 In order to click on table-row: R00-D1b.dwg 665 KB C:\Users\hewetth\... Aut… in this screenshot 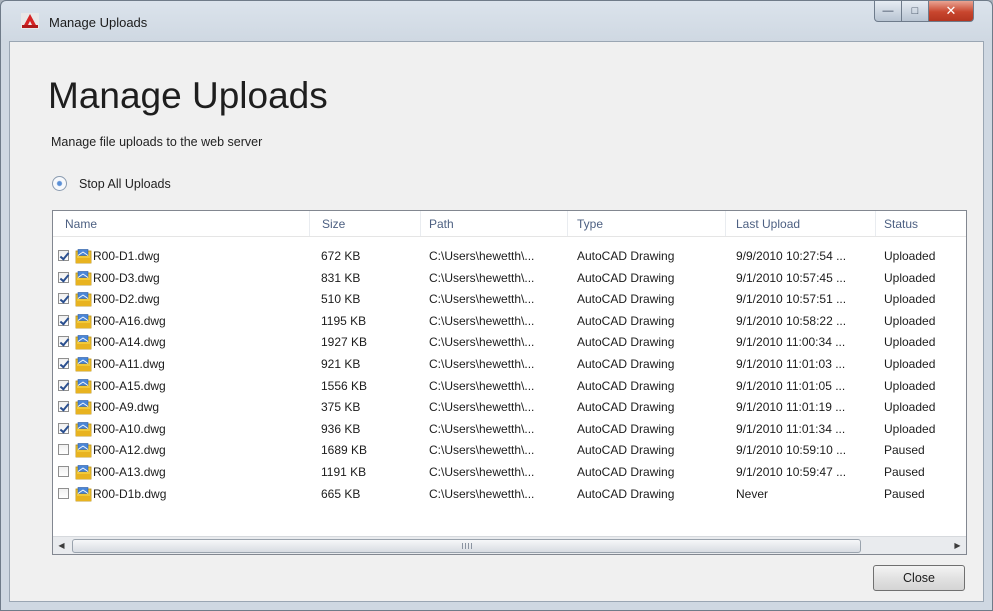, I will do `click(509, 495)`.